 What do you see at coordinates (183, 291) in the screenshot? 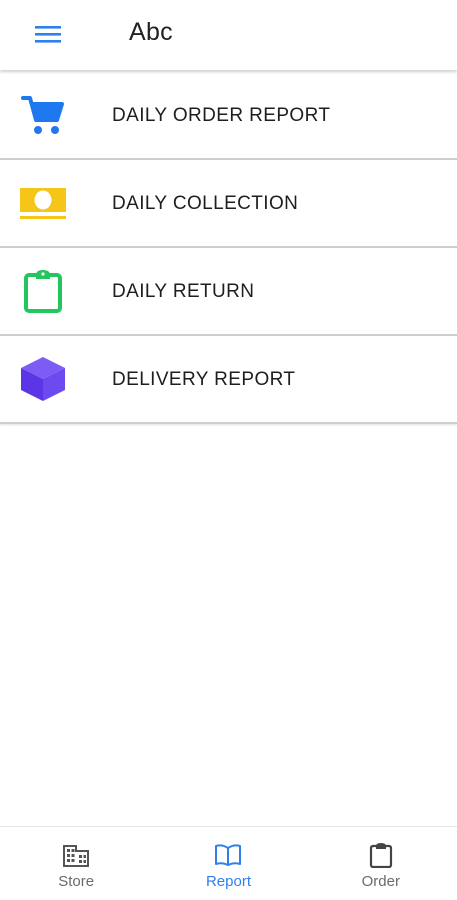
I see `report-item-label: DAILY RETURN` at bounding box center [183, 291].